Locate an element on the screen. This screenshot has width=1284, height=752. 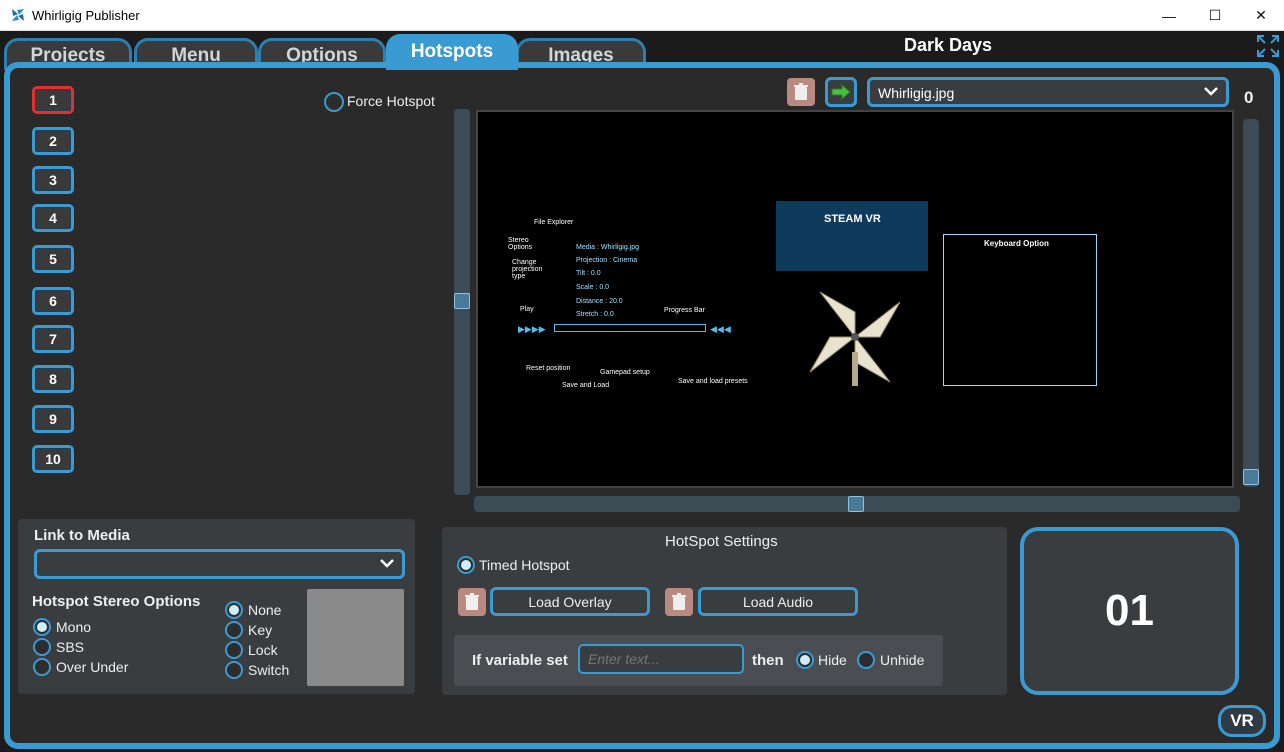
preview-rewind-icon: ◀◀◀ is located at coordinates (720, 329).